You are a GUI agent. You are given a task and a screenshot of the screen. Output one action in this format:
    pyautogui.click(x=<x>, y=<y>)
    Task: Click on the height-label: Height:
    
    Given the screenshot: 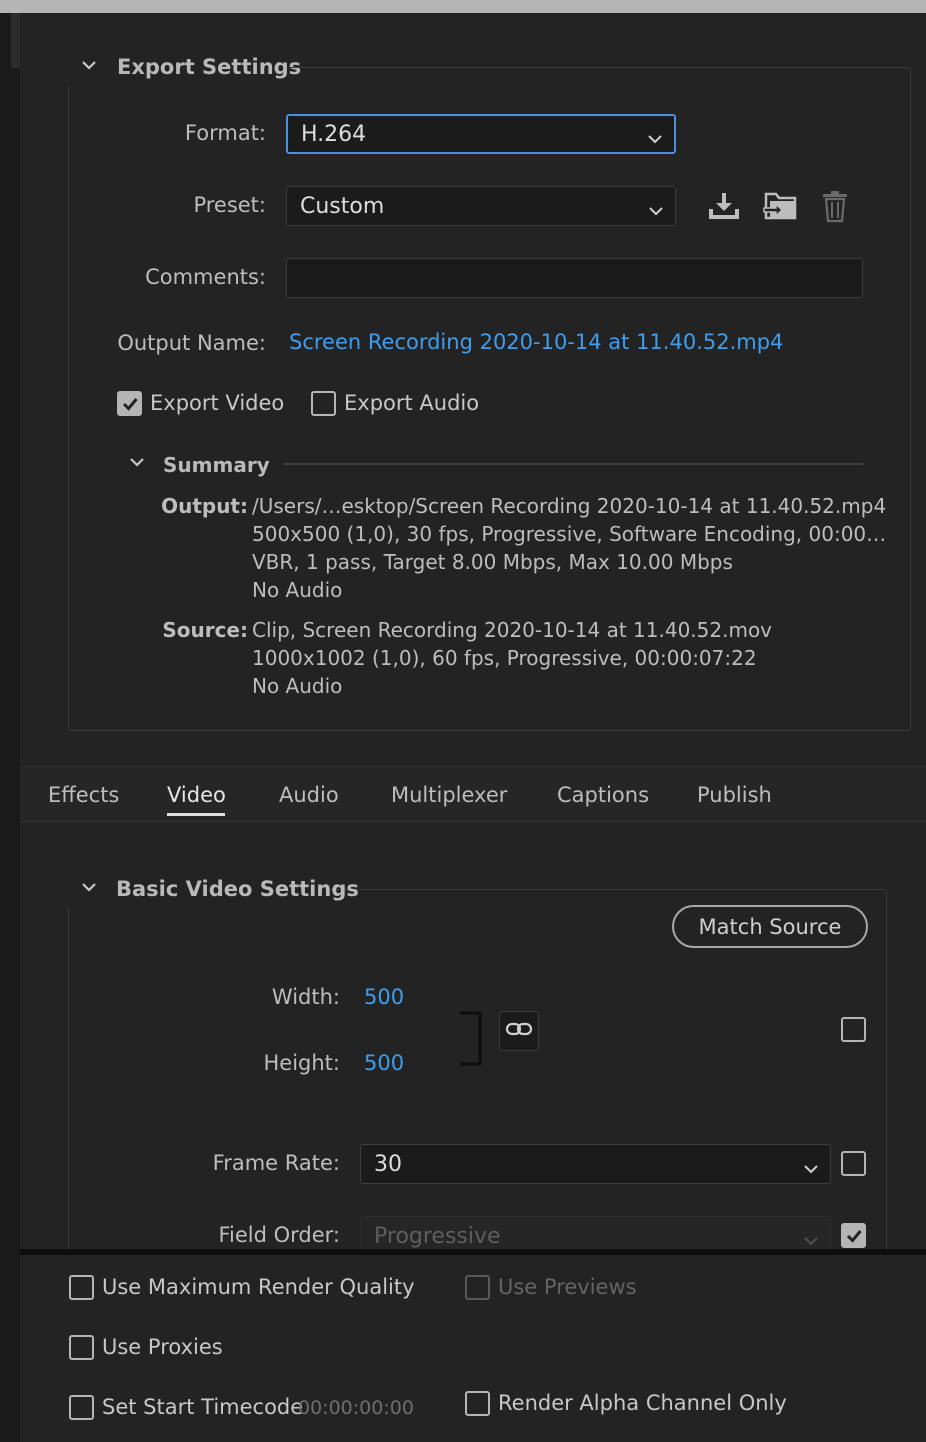 What is the action you would take?
    pyautogui.click(x=302, y=1063)
    